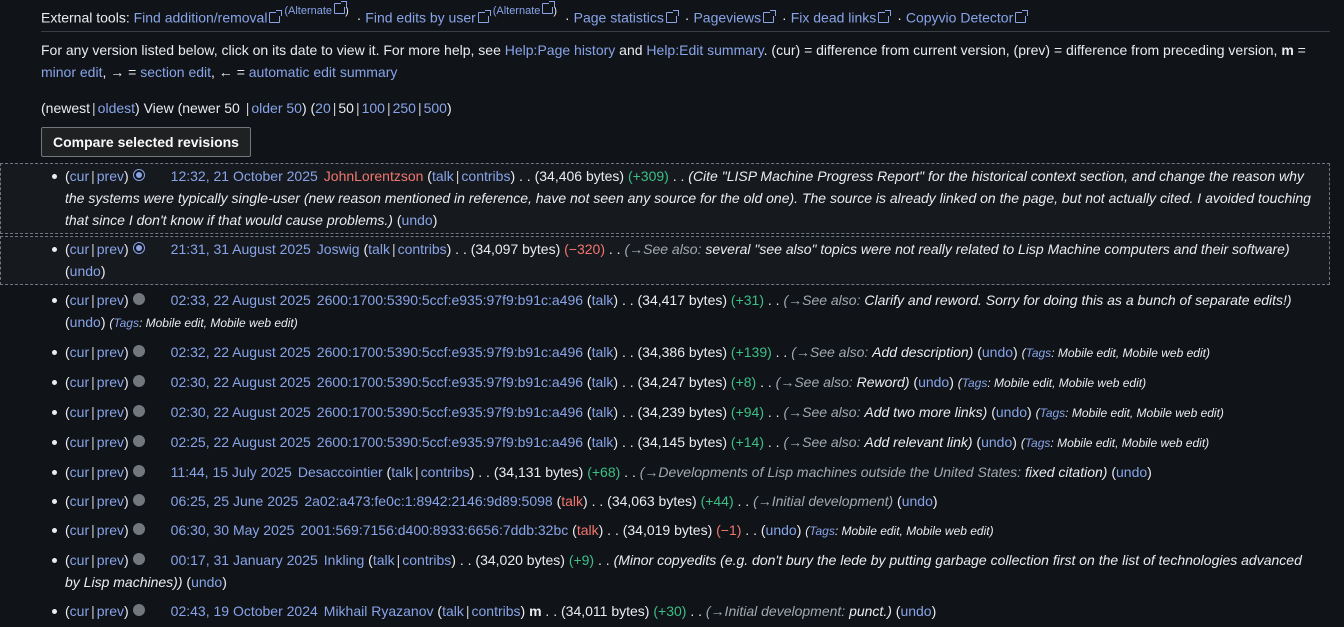 Image resolution: width=1344 pixels, height=627 pixels. What do you see at coordinates (619, 18) in the screenshot?
I see `page-statistics-link: Page statistics` at bounding box center [619, 18].